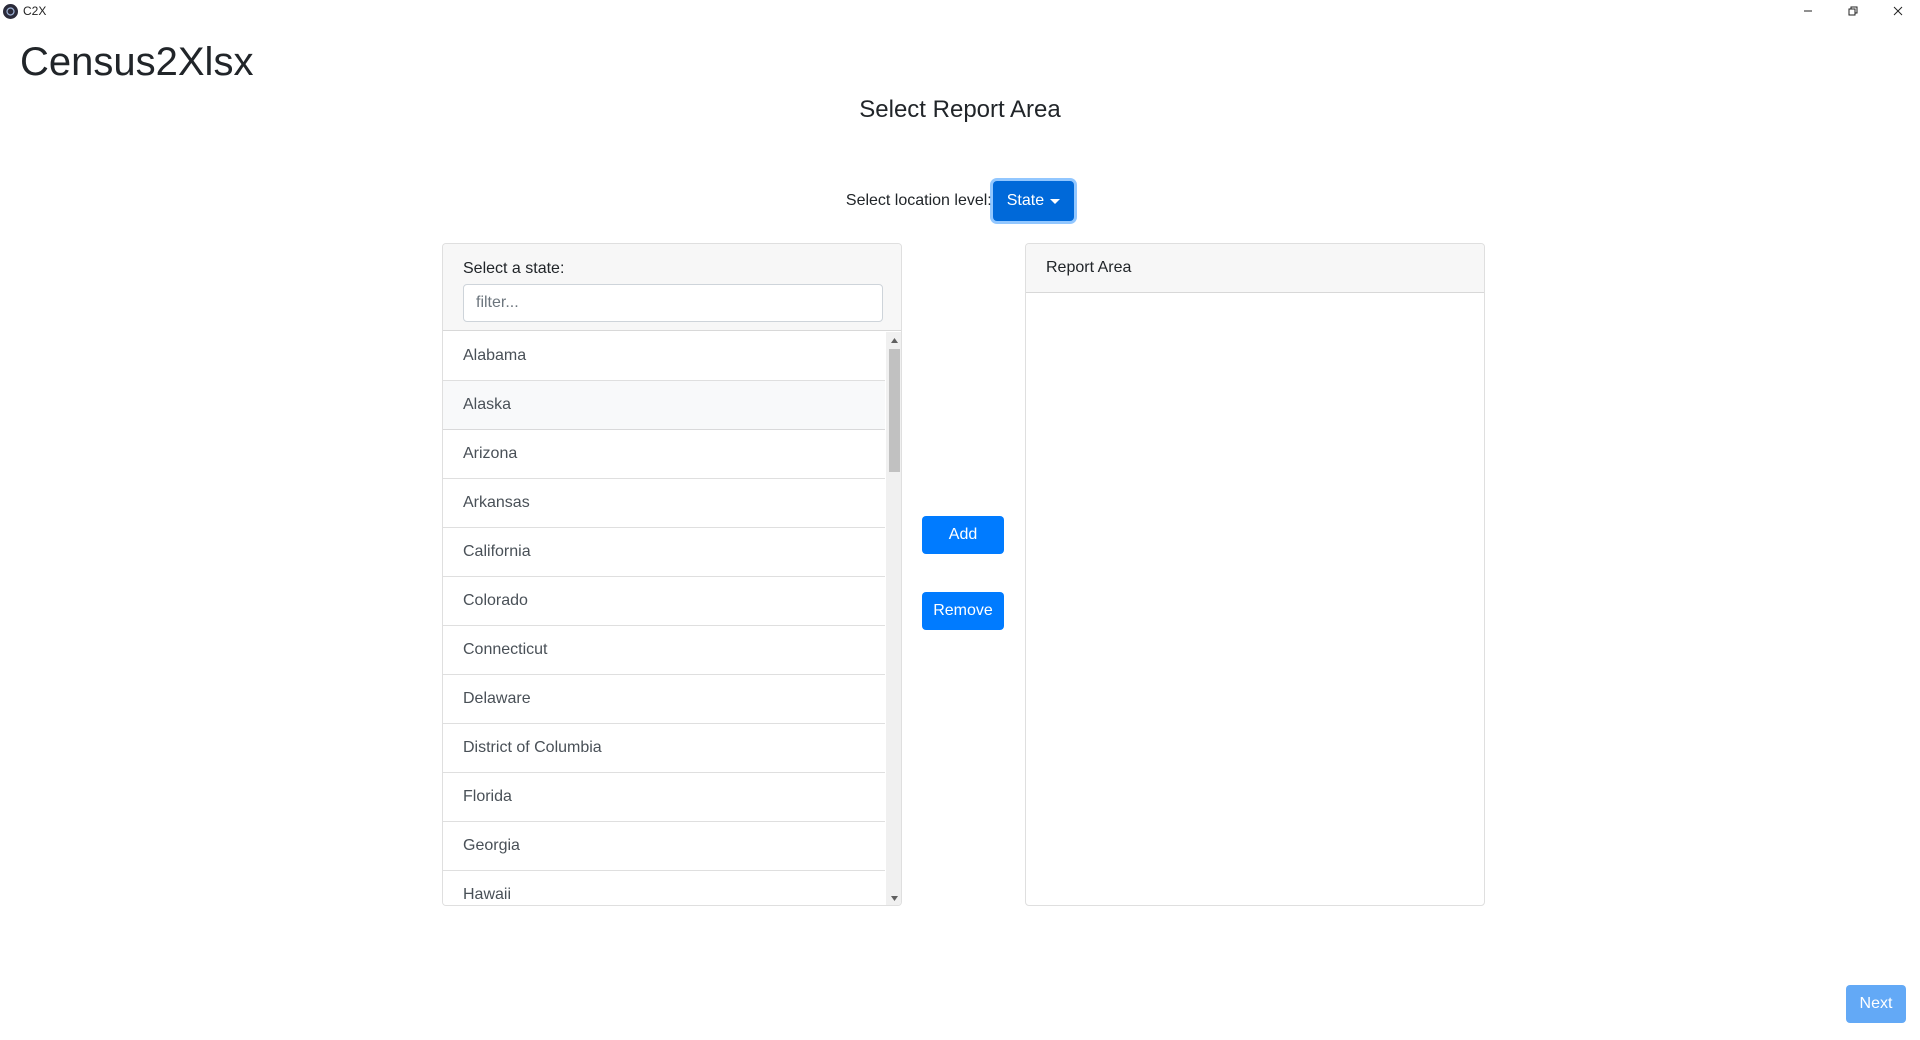  Describe the element at coordinates (963, 611) in the screenshot. I see `remove-button: Remove` at that location.